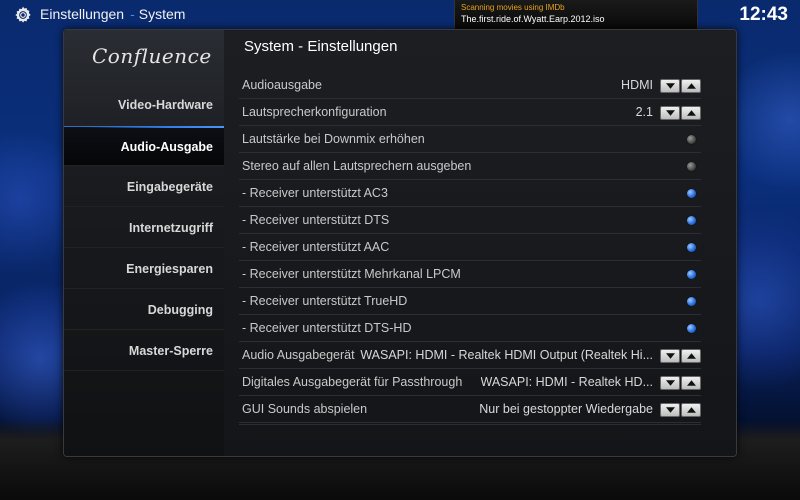 This screenshot has height=500, width=800. I want to click on sidebar-item-7: Master-Sperre, so click(144, 351).